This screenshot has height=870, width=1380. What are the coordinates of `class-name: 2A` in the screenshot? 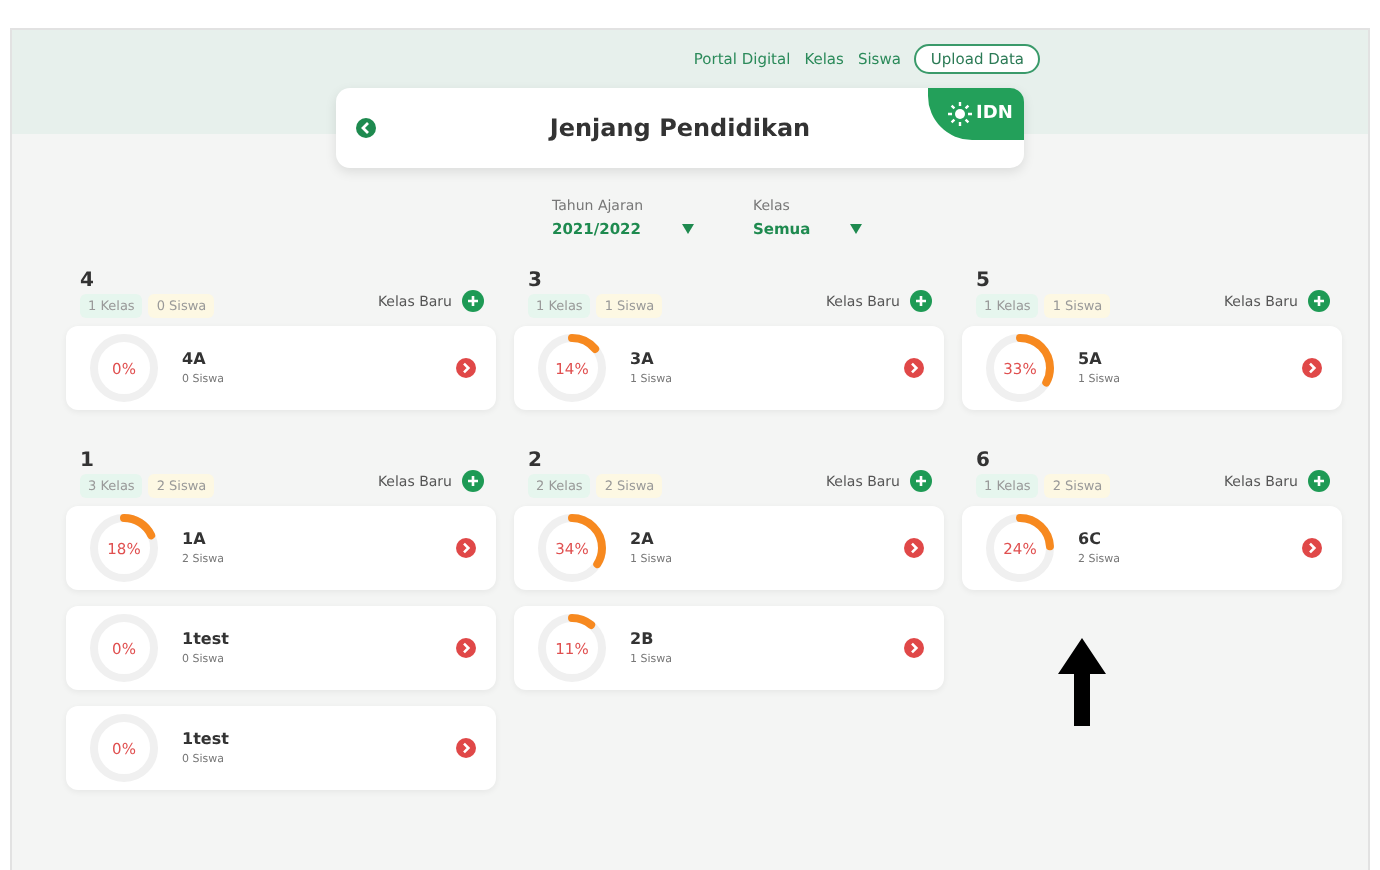 It's located at (643, 539).